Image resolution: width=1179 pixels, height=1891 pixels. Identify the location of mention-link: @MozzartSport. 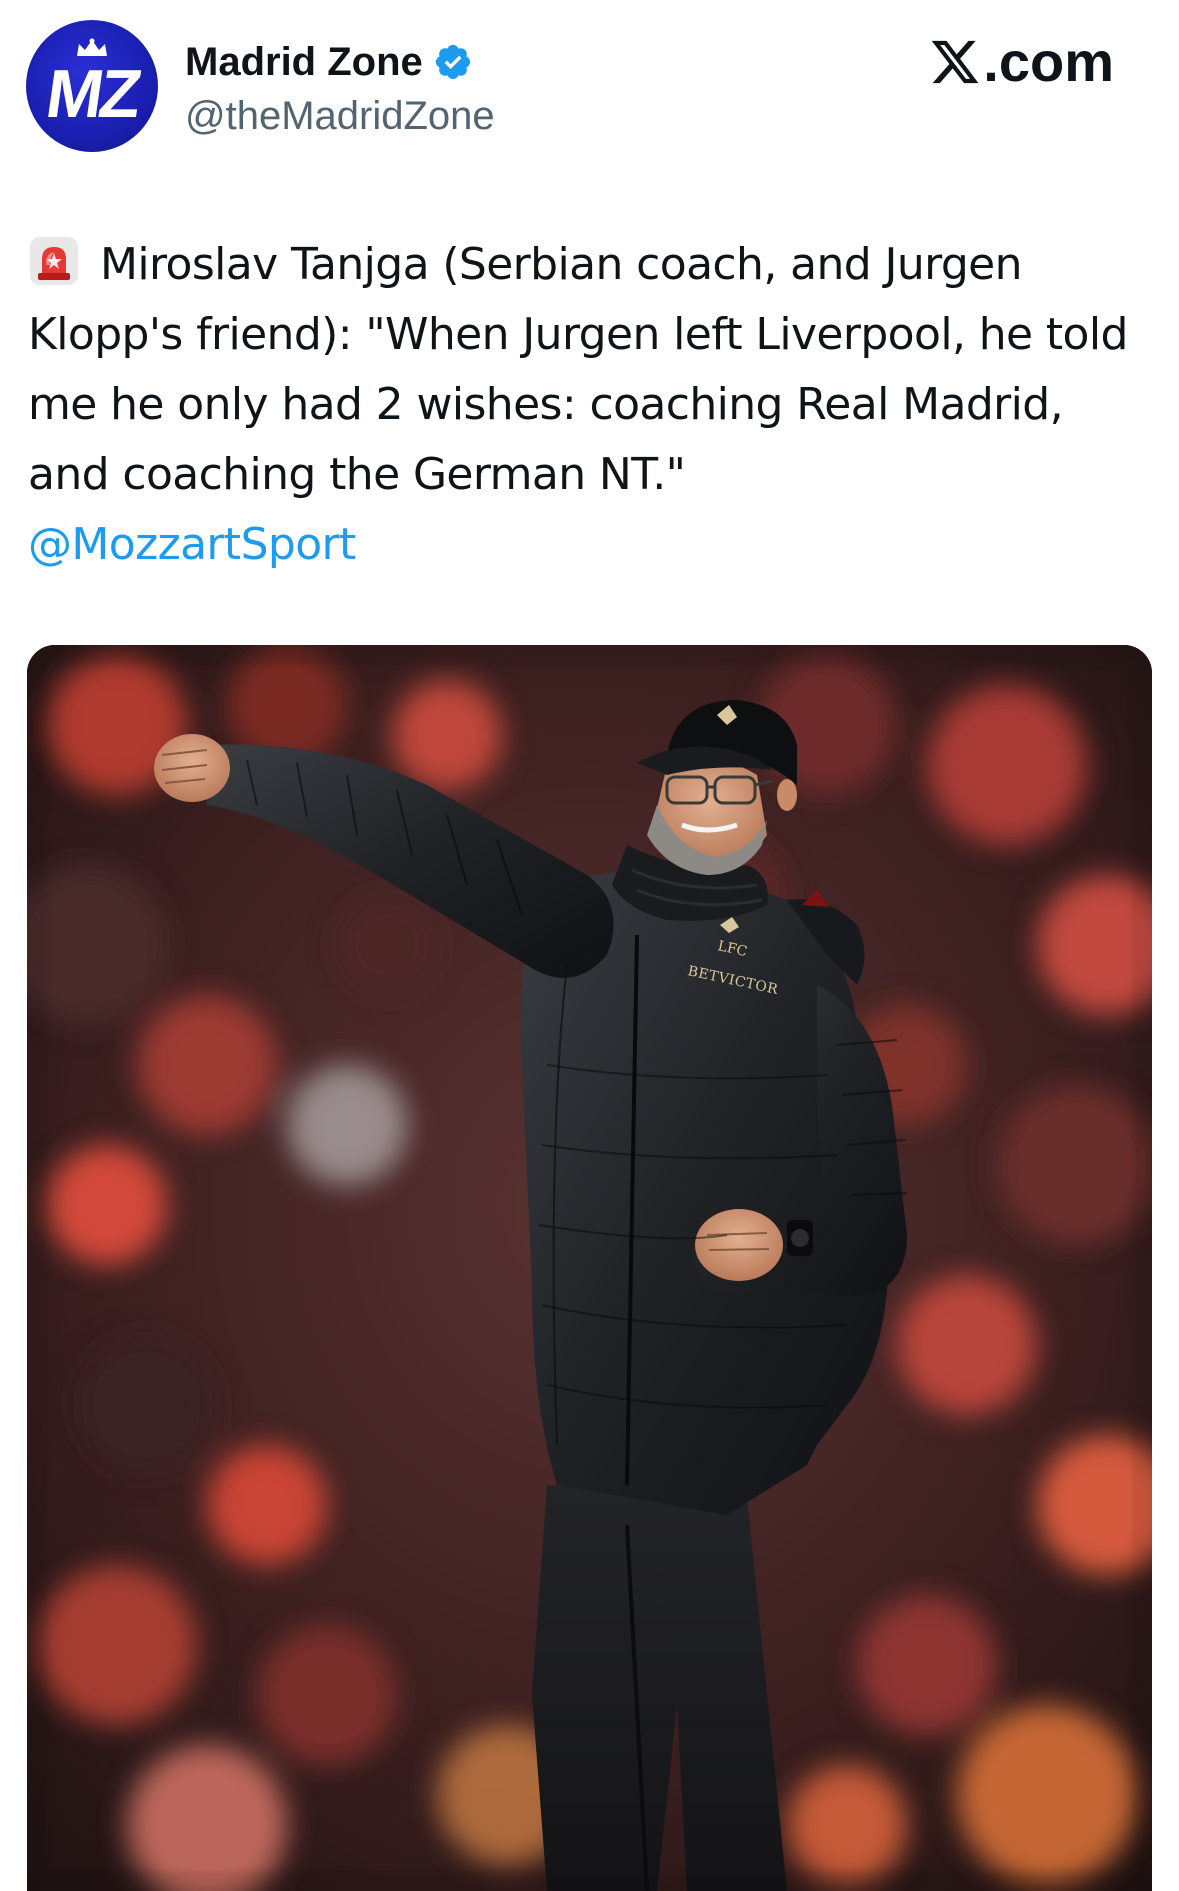
(192, 545).